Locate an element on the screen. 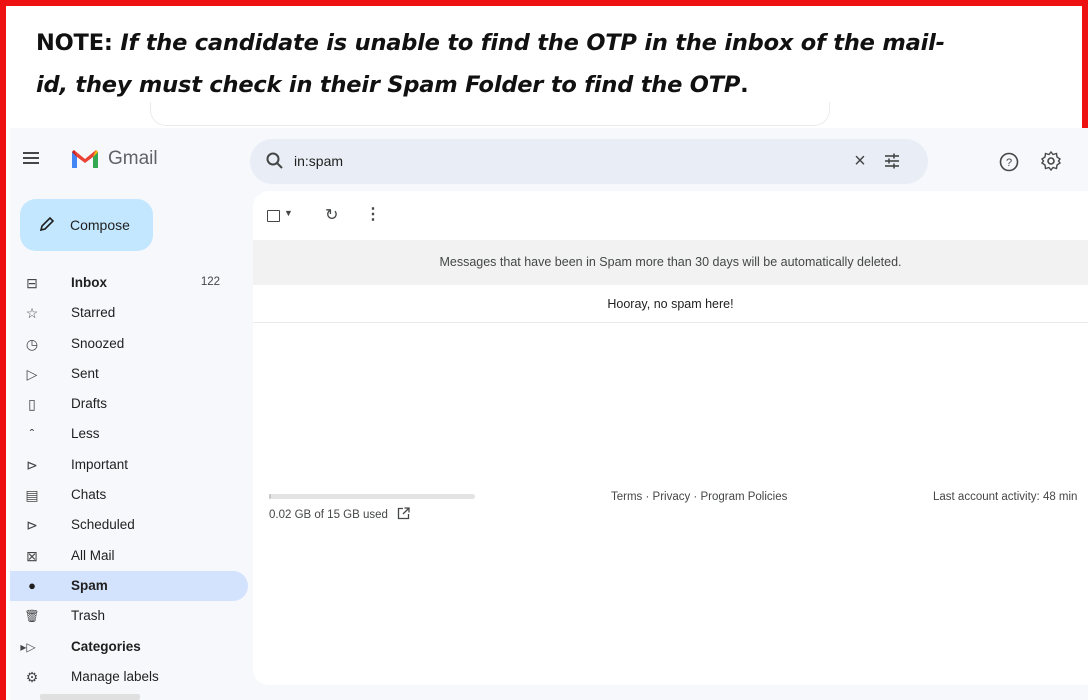 The image size is (1088, 700). sidebar-item-label: Sent is located at coordinates (85, 373).